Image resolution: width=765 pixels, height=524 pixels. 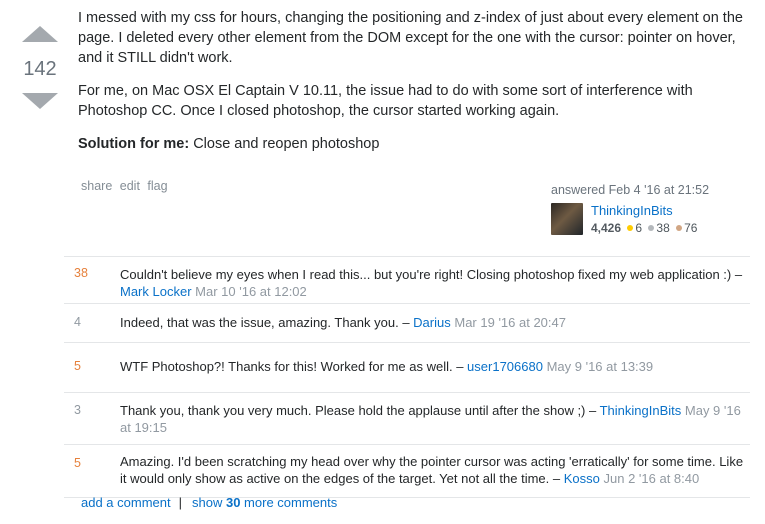 What do you see at coordinates (644, 228) in the screenshot?
I see `reputation-line: 4,426 6 38 76` at bounding box center [644, 228].